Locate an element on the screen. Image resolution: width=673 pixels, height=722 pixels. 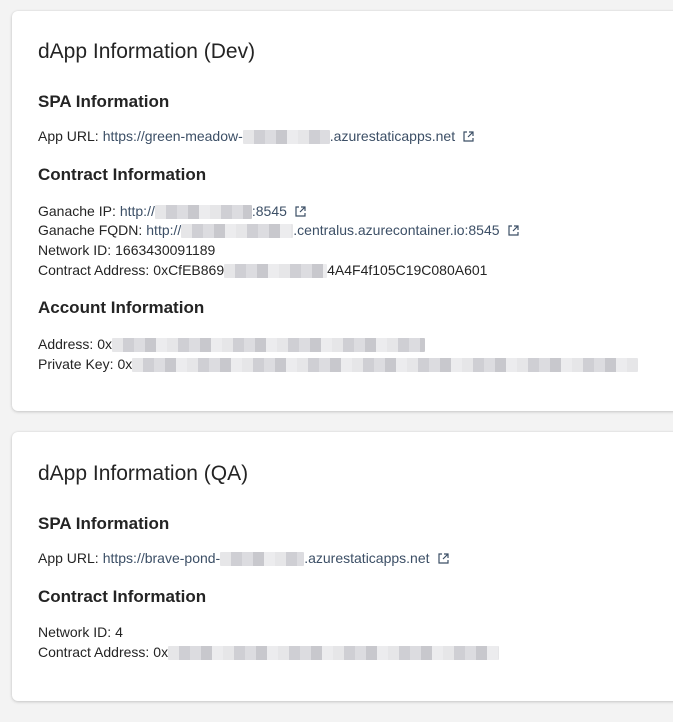
ganache-ip-link: http:// :8545 is located at coordinates (213, 211).